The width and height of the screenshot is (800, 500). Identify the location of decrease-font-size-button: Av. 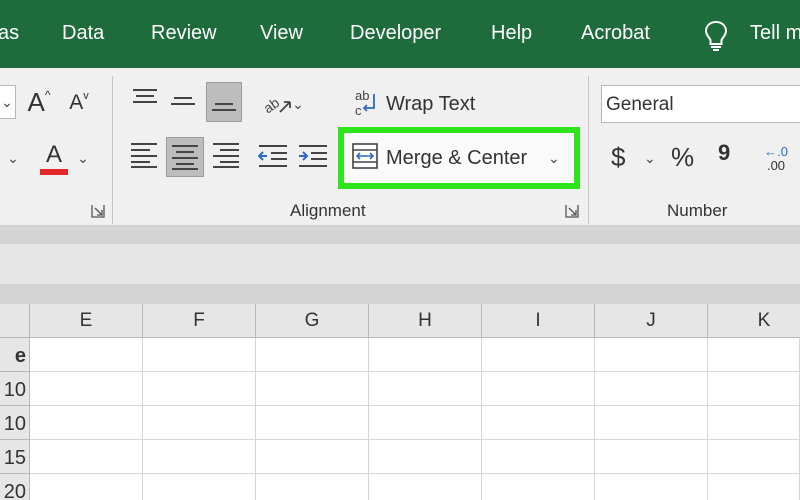
(79, 103).